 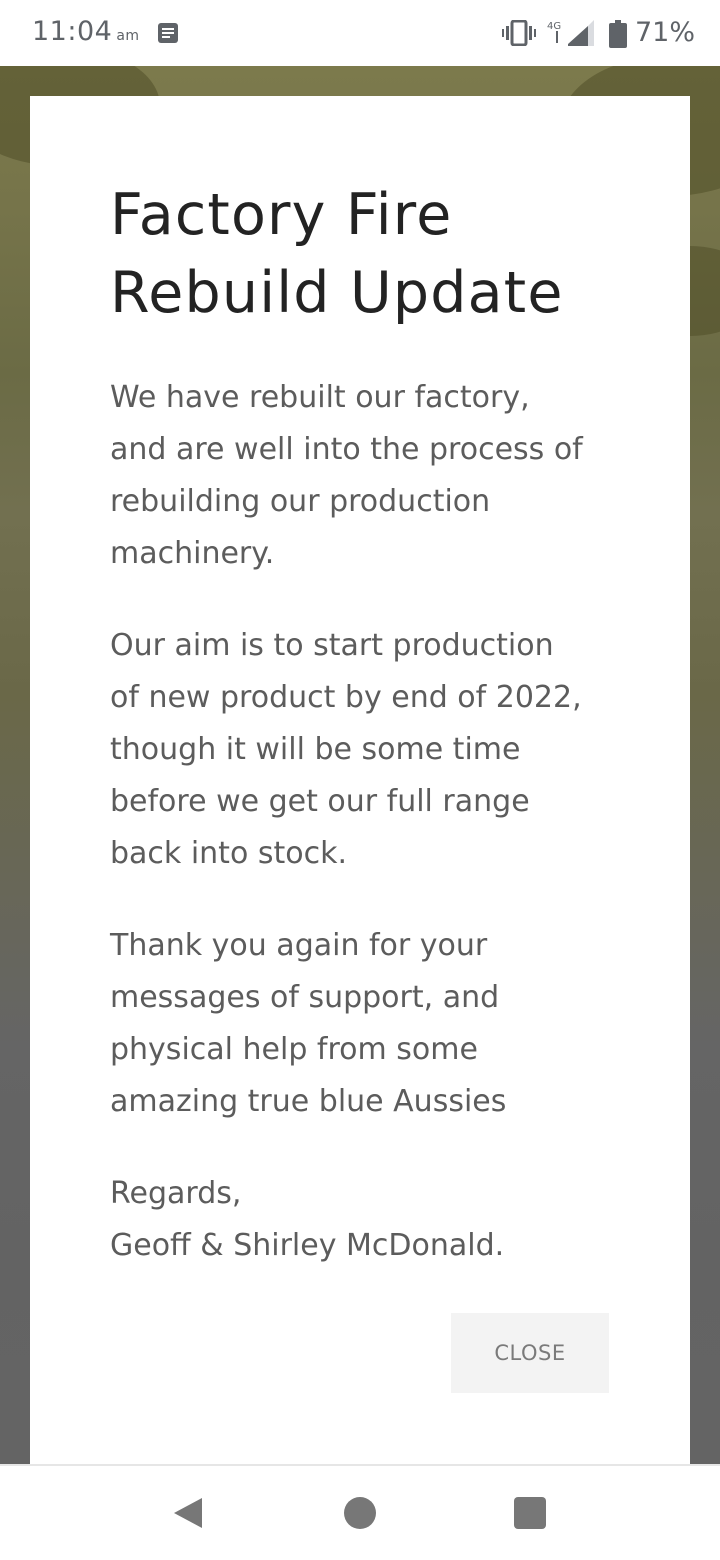 I want to click on dialog-text-line: though it will be some time, so click(x=315, y=749).